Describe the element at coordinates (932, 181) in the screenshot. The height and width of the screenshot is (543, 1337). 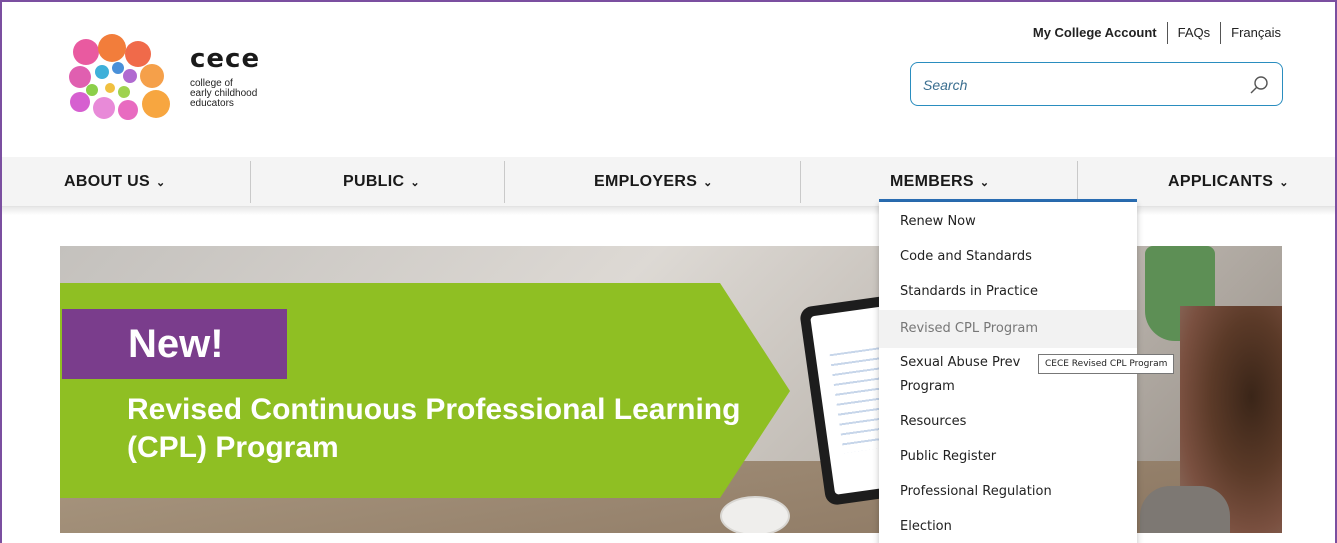
I see `nav-label: MEMBERS` at that location.